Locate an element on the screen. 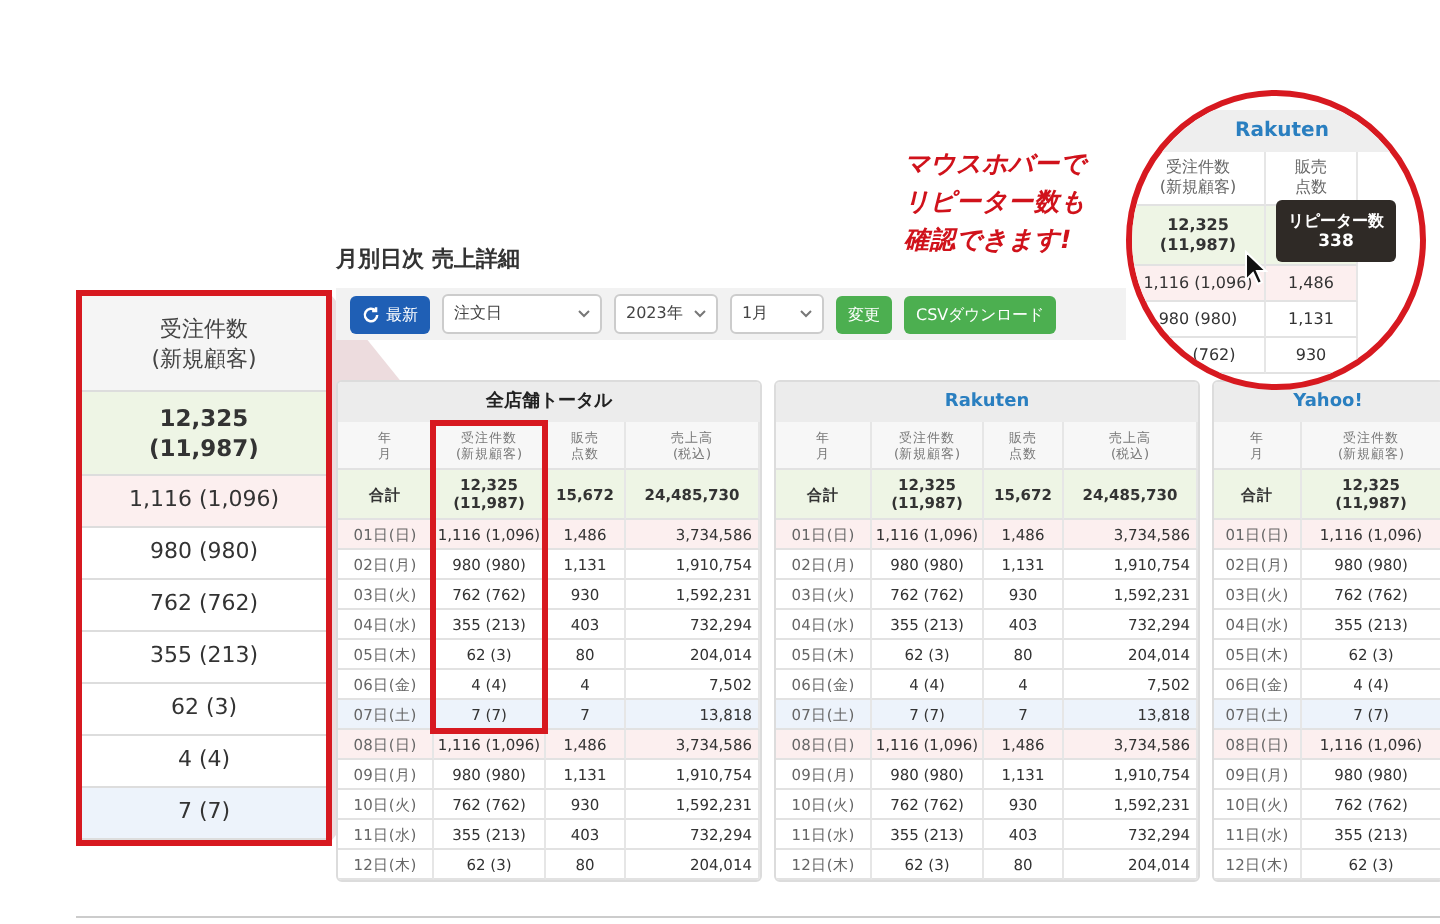  annotation-text: マウスホバーでリピーター数も確認できます! is located at coordinates (995, 202).